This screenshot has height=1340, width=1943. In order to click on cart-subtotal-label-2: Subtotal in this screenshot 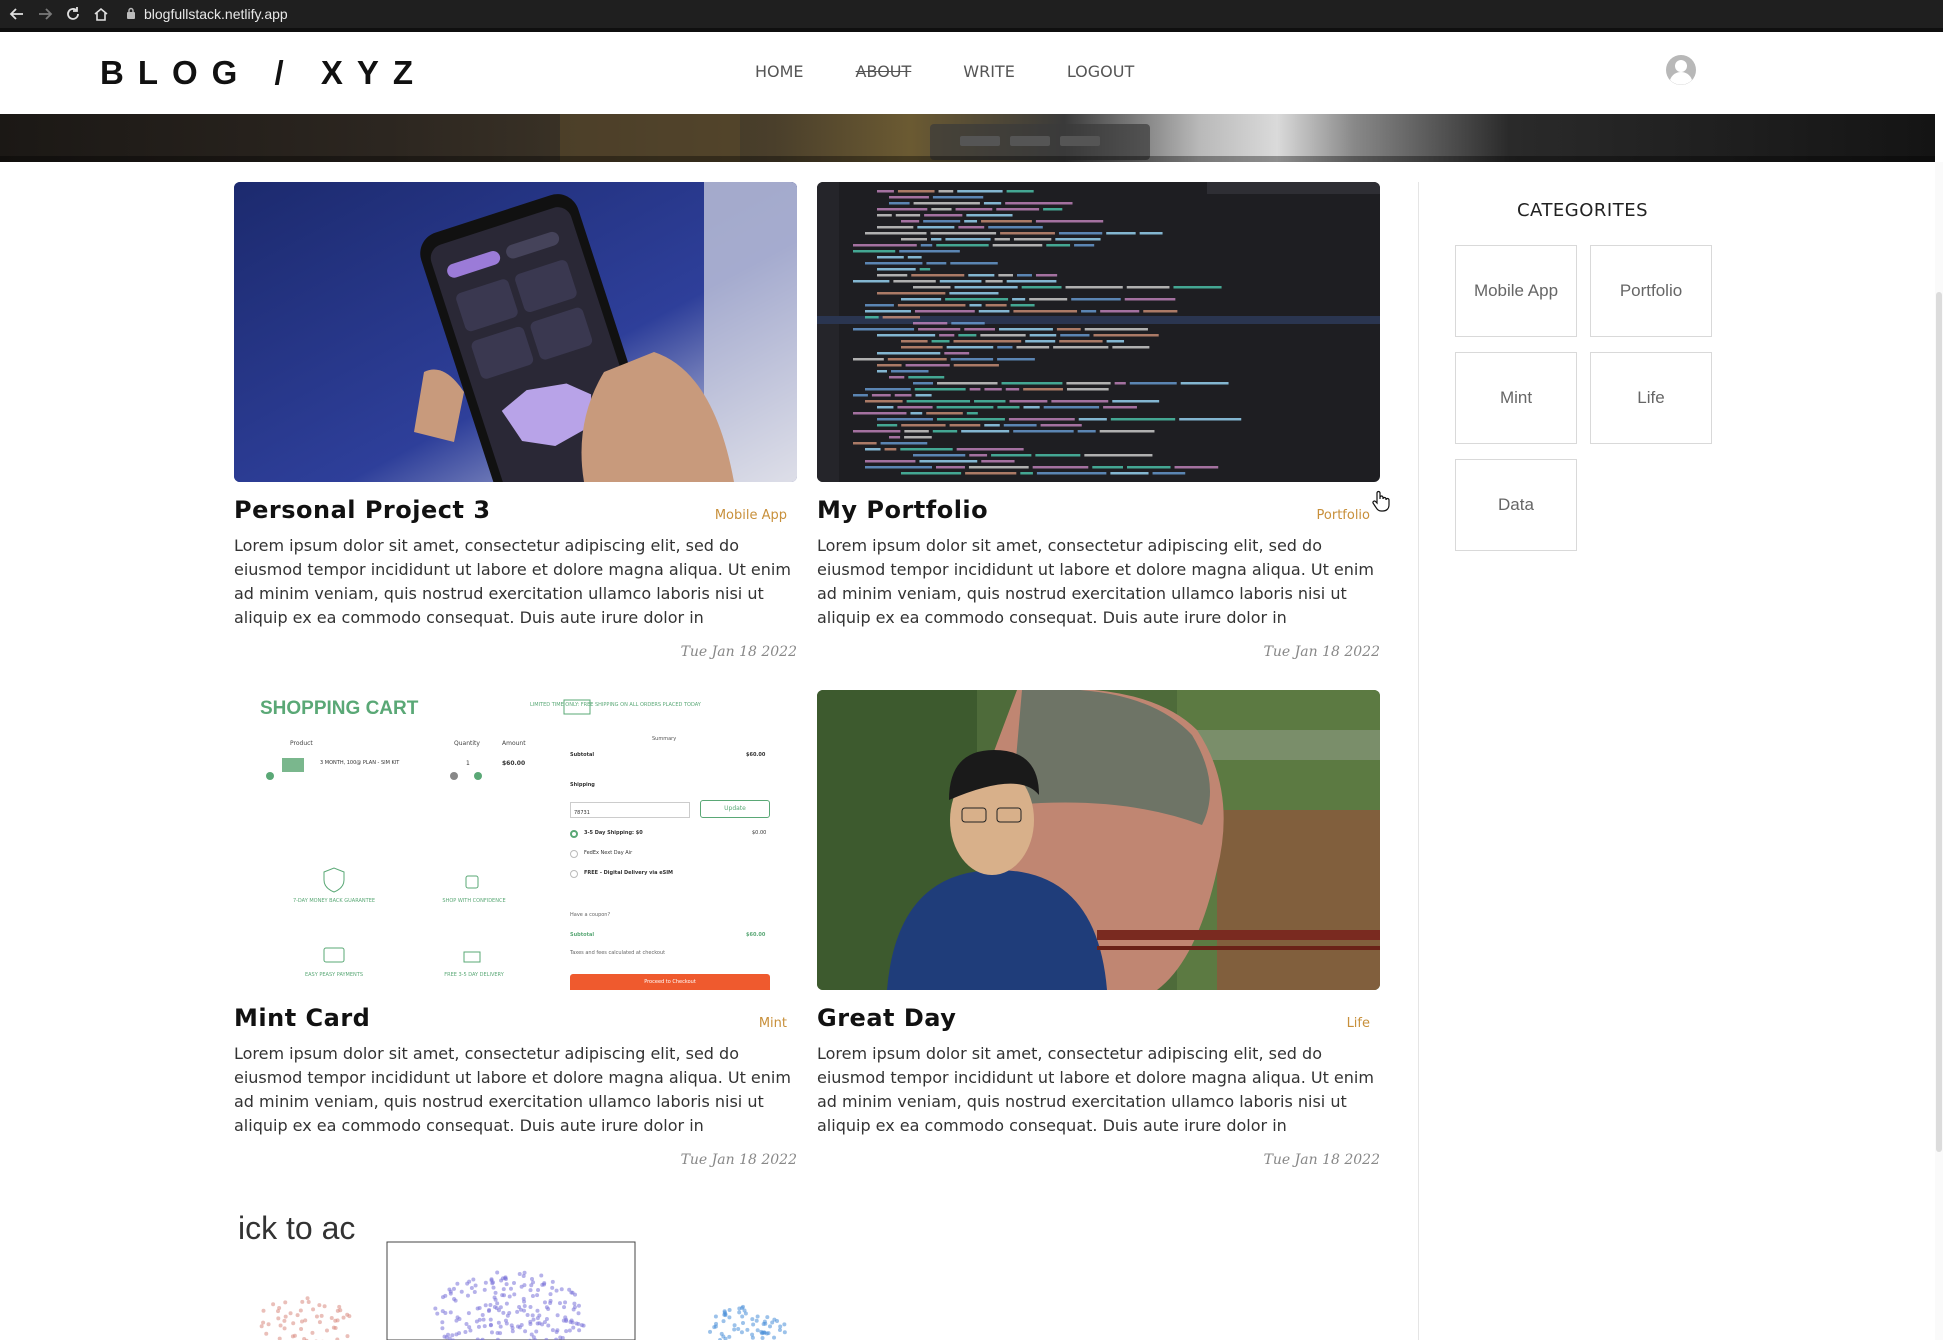, I will do `click(582, 935)`.